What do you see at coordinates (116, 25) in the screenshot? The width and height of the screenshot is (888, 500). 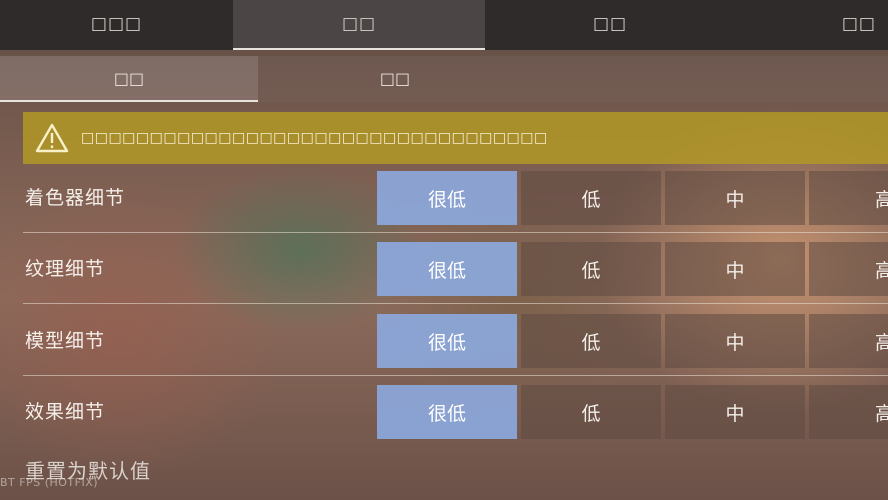 I see `top-tab-1: □□□` at bounding box center [116, 25].